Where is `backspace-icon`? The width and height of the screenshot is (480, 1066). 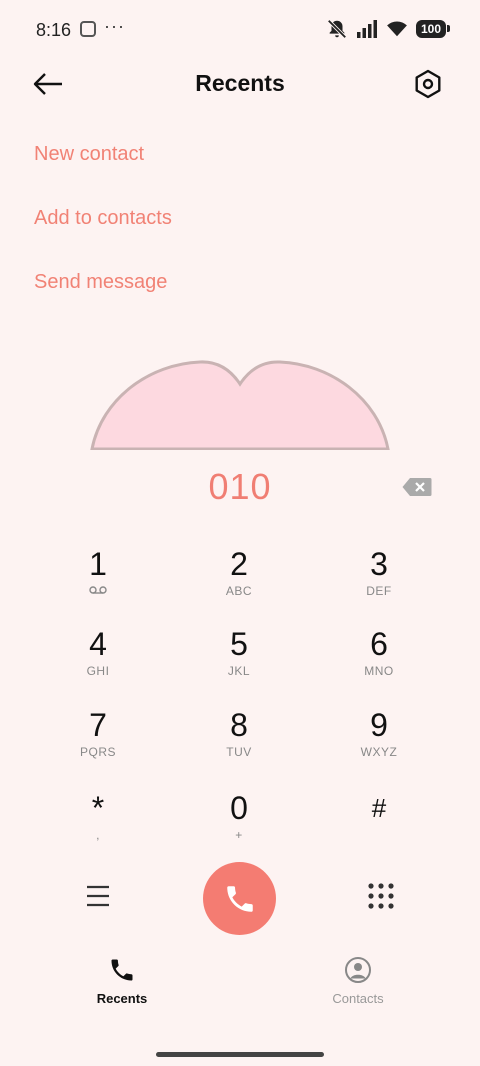
backspace-icon is located at coordinates (417, 487).